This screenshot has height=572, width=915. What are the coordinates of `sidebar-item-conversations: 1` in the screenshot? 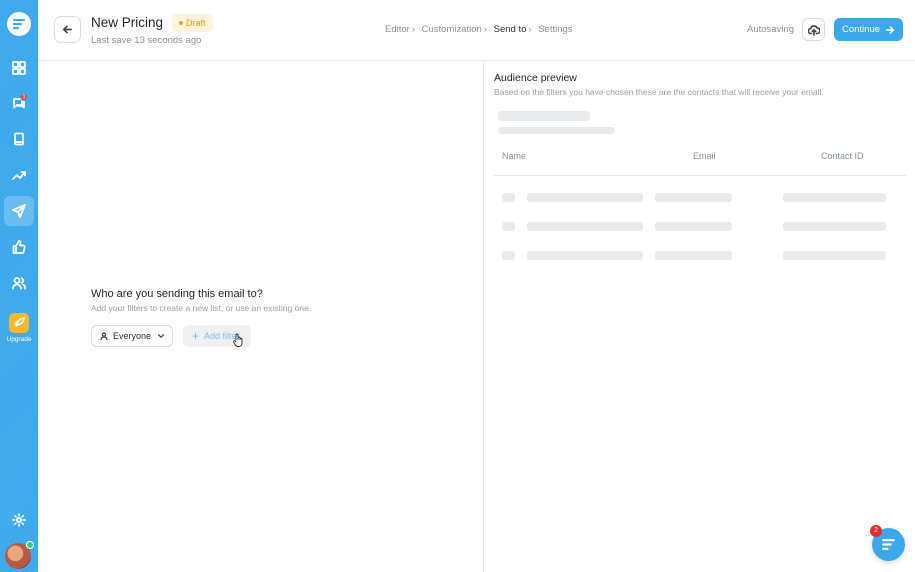 It's located at (19, 103).